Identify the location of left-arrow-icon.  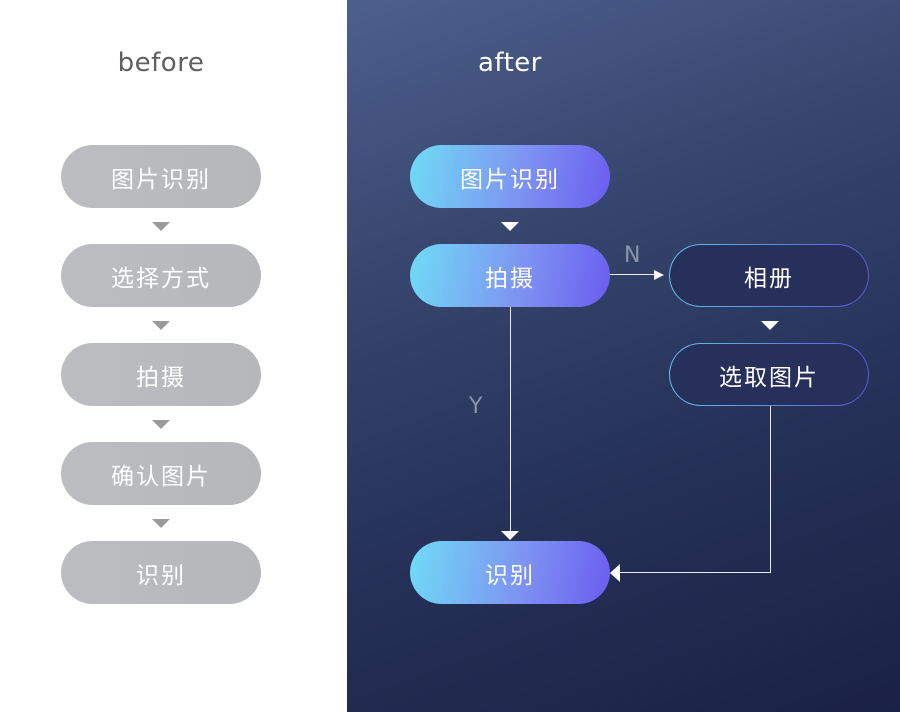
(615, 573).